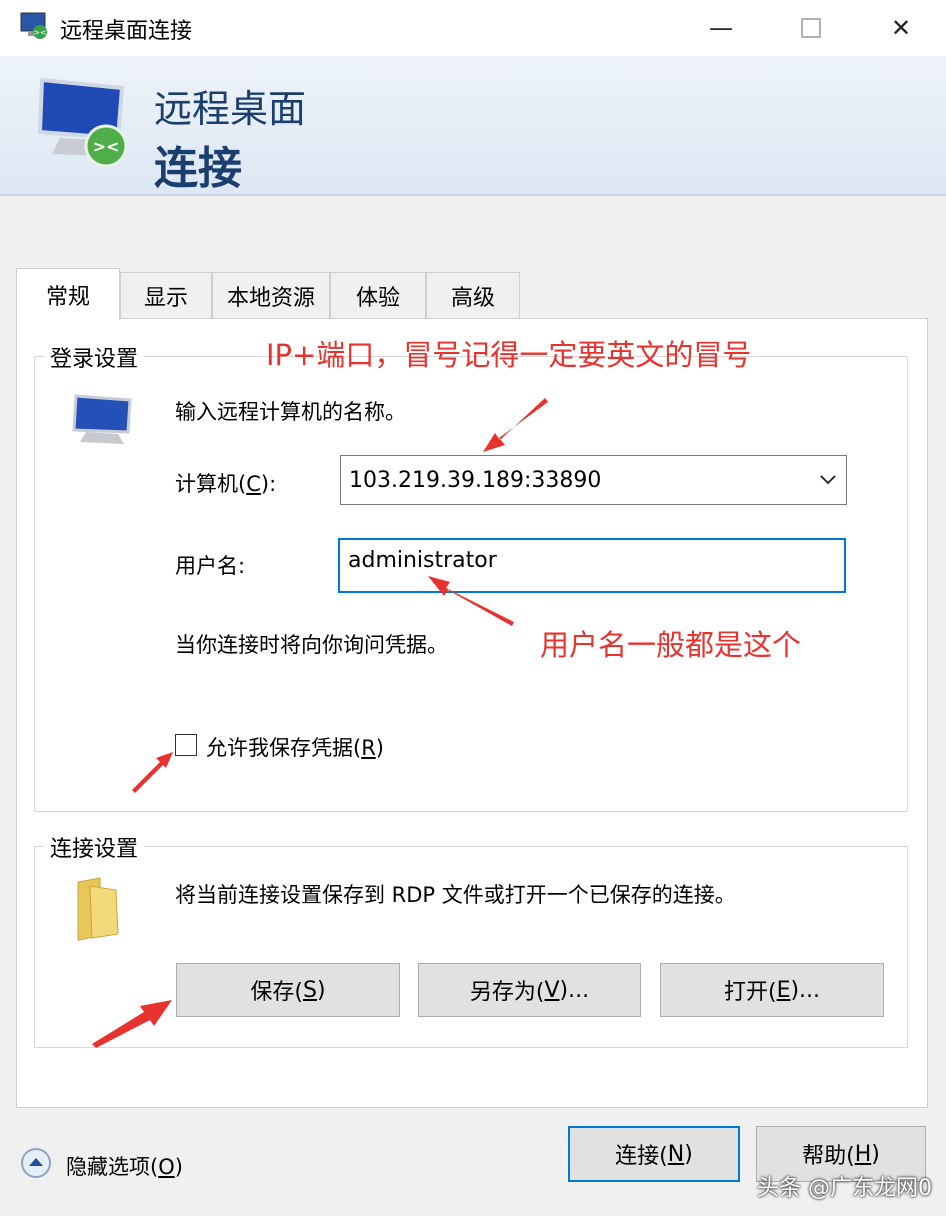 This screenshot has height=1216, width=946. What do you see at coordinates (68, 294) in the screenshot?
I see `tab-general: 常规` at bounding box center [68, 294].